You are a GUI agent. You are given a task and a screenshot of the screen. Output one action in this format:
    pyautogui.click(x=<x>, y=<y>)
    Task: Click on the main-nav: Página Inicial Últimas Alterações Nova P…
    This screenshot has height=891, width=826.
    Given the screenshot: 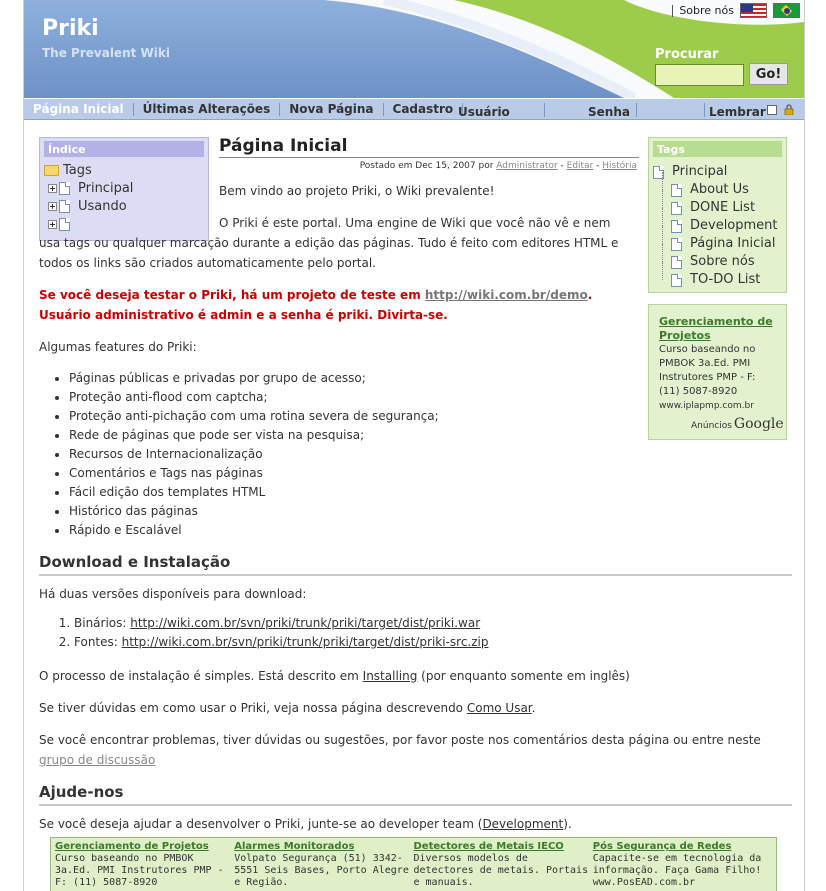 What is the action you would take?
    pyautogui.click(x=414, y=109)
    